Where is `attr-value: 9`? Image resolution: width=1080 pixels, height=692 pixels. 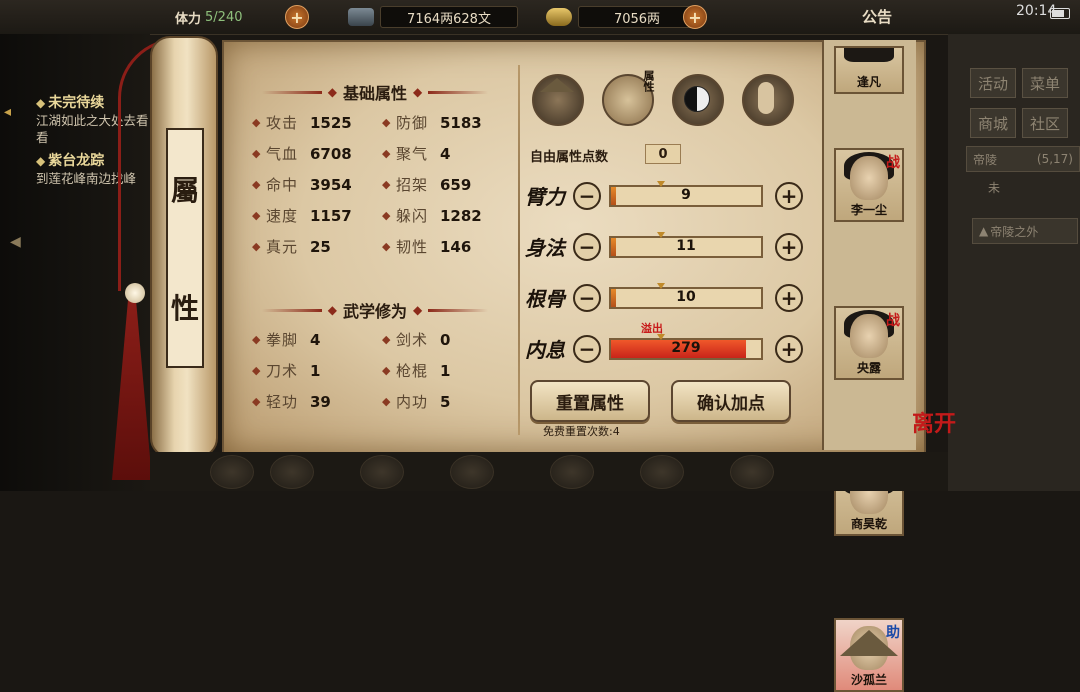 attr-value: 9 is located at coordinates (686, 194).